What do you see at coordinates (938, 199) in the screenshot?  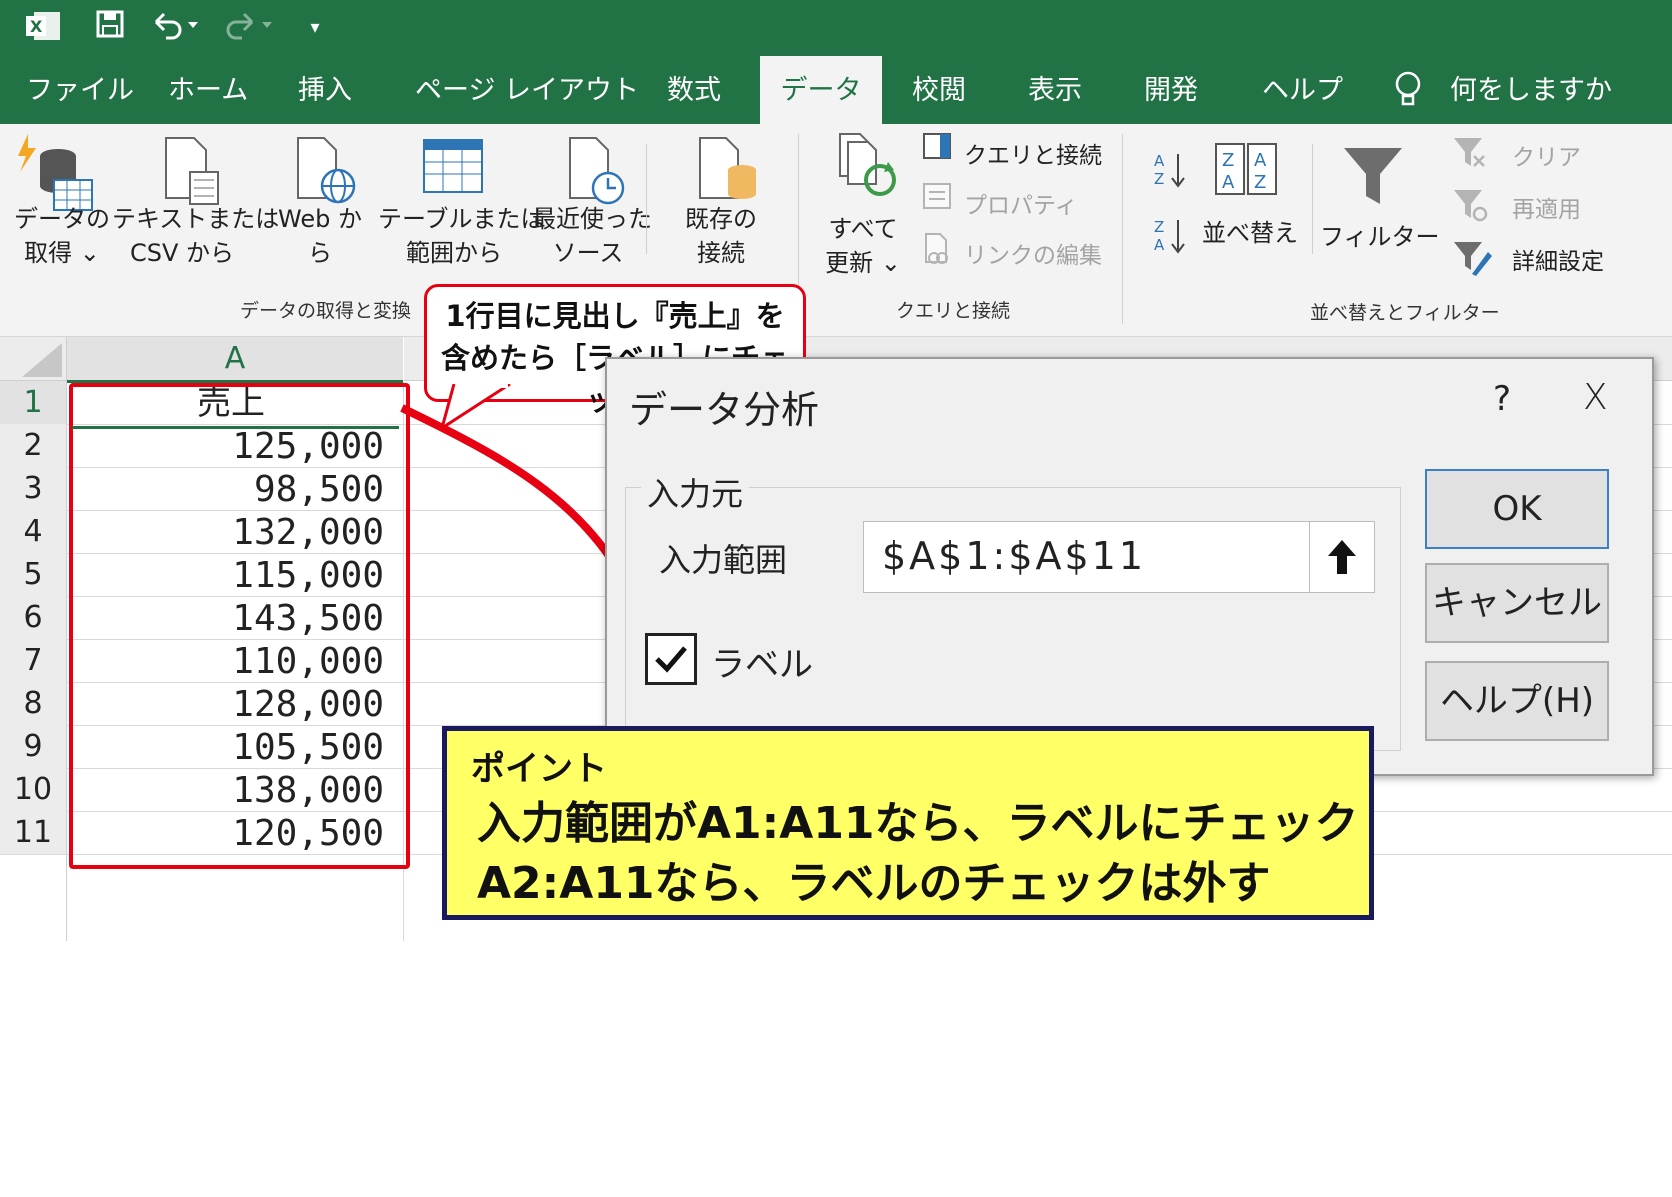 I see `properties-icon` at bounding box center [938, 199].